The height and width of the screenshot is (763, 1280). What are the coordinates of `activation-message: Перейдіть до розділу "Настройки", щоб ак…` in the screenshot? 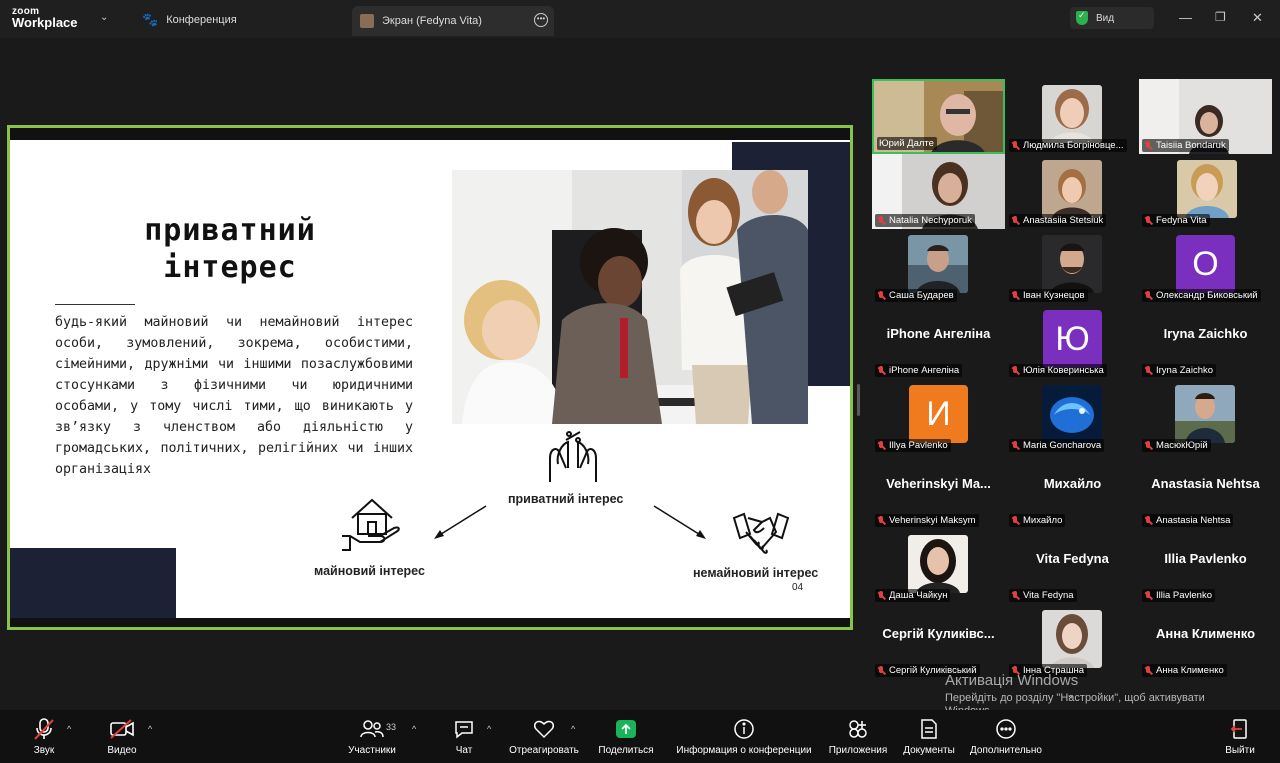 It's located at (1075, 698).